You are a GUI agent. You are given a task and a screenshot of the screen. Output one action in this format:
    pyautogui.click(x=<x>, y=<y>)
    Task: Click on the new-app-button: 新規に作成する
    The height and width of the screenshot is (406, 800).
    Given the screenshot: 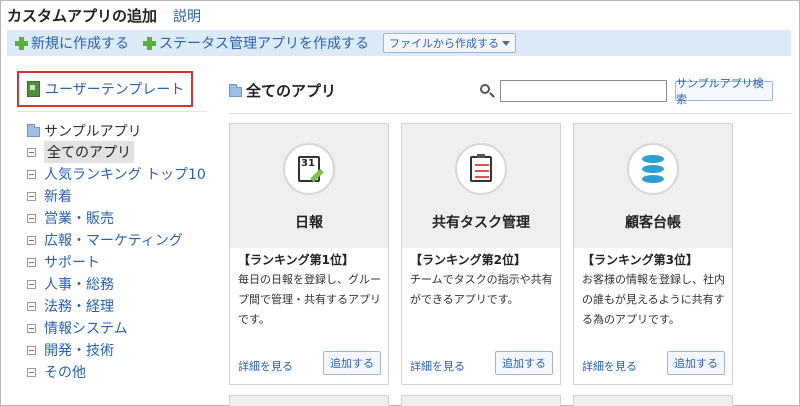 What is the action you would take?
    pyautogui.click(x=72, y=43)
    